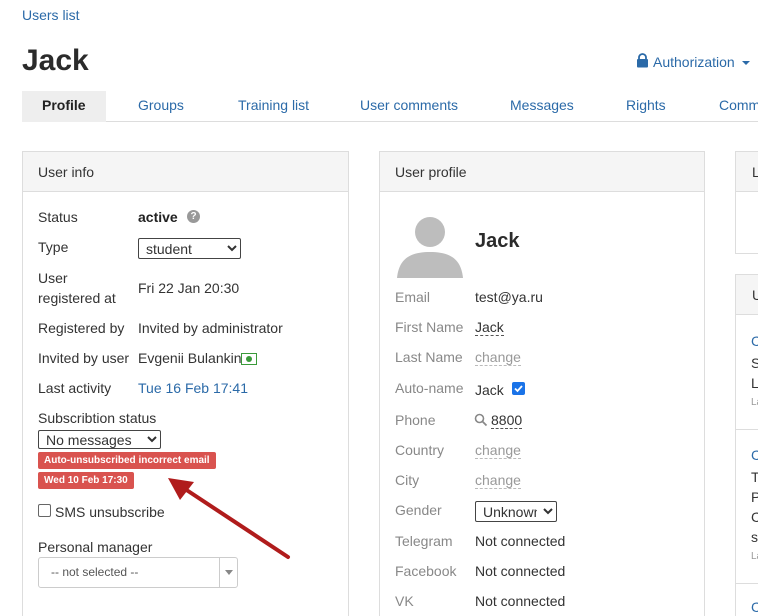 Image resolution: width=758 pixels, height=616 pixels. I want to click on auto-name-value: Jack, so click(489, 390).